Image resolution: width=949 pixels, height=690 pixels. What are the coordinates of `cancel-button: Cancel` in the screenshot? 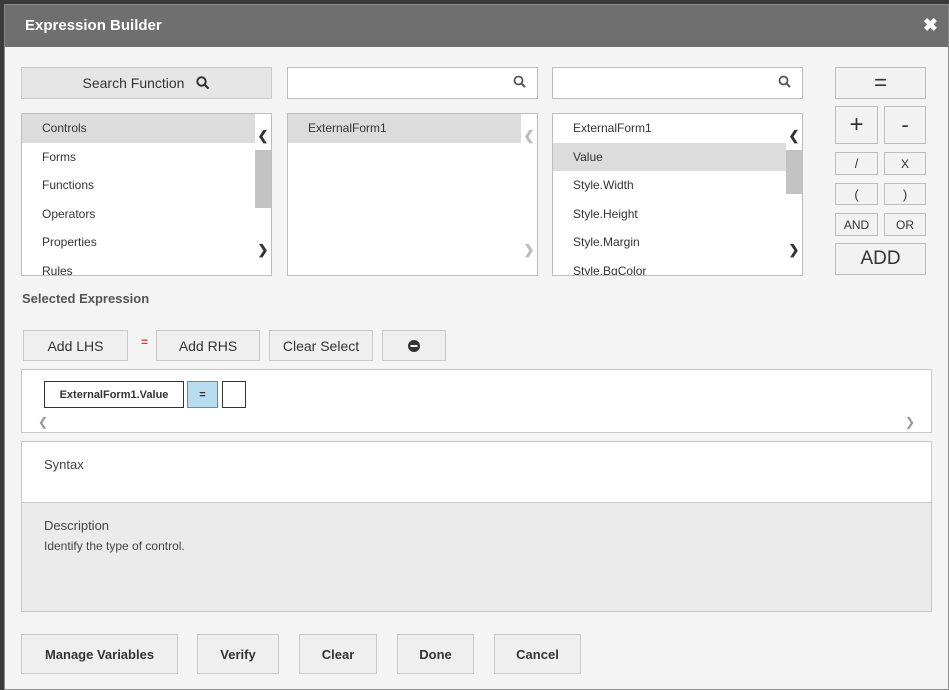 It's located at (537, 654).